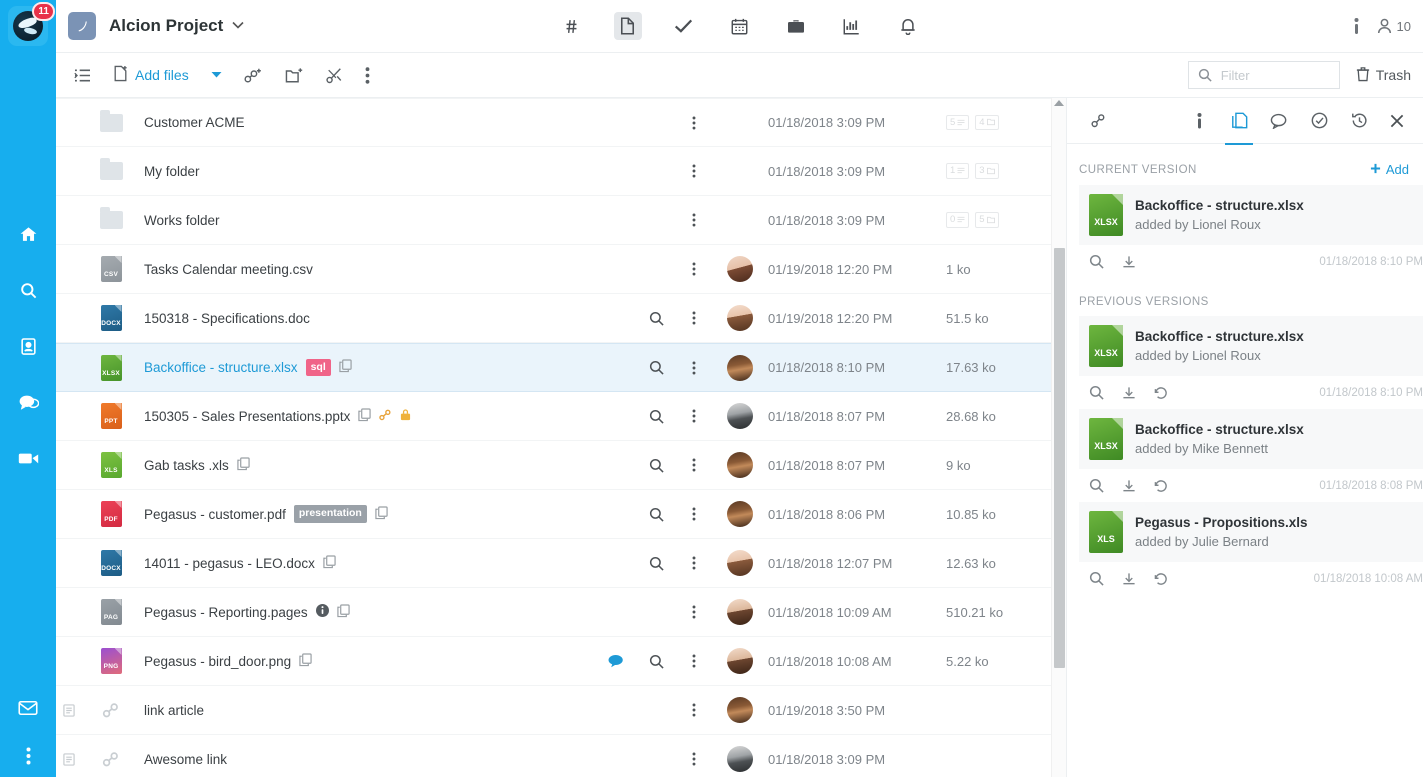 The height and width of the screenshot is (777, 1423). I want to click on check-icon, so click(684, 26).